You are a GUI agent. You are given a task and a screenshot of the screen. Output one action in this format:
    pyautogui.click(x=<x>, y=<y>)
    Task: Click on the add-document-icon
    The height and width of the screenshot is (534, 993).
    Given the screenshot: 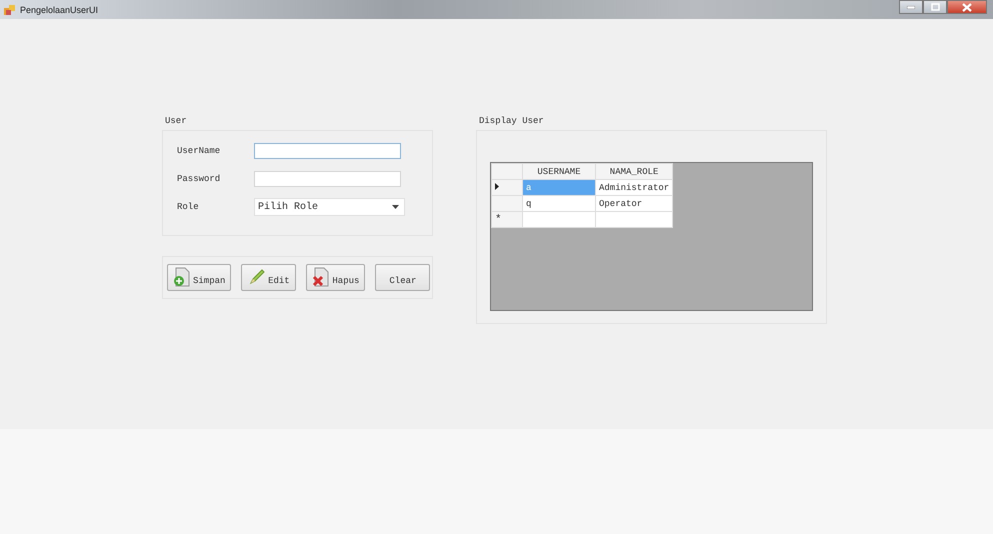 What is the action you would take?
    pyautogui.click(x=182, y=276)
    